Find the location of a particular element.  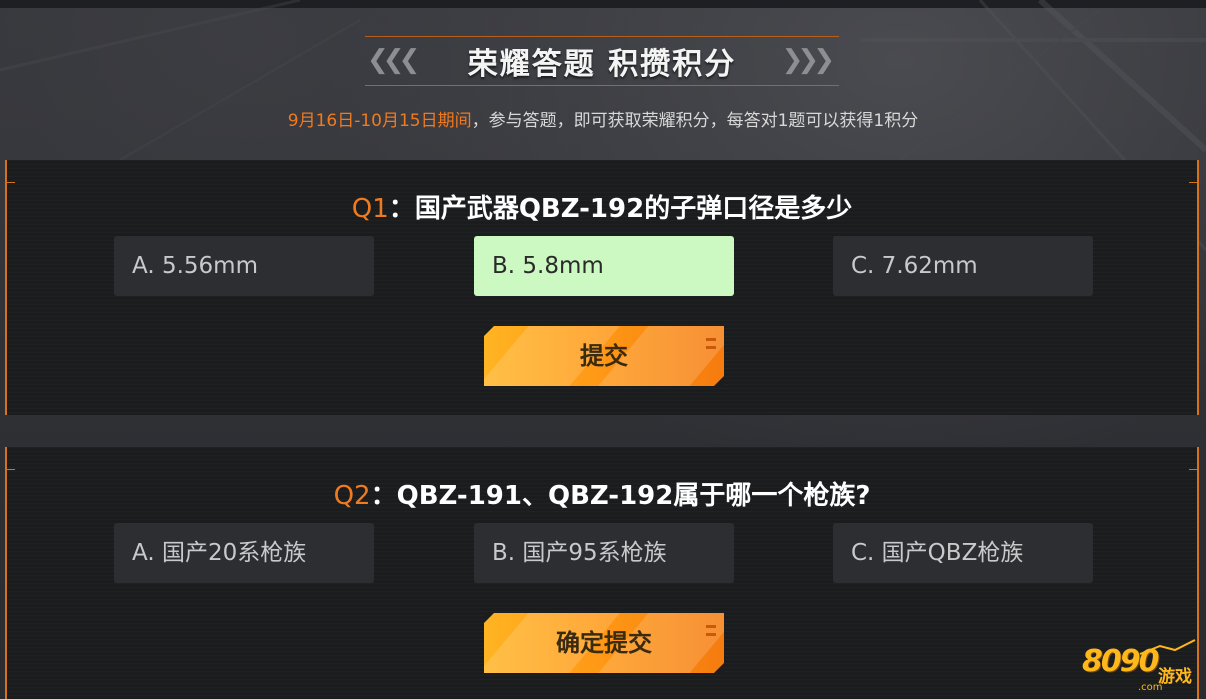

submit-button-label: 提交 is located at coordinates (604, 356).